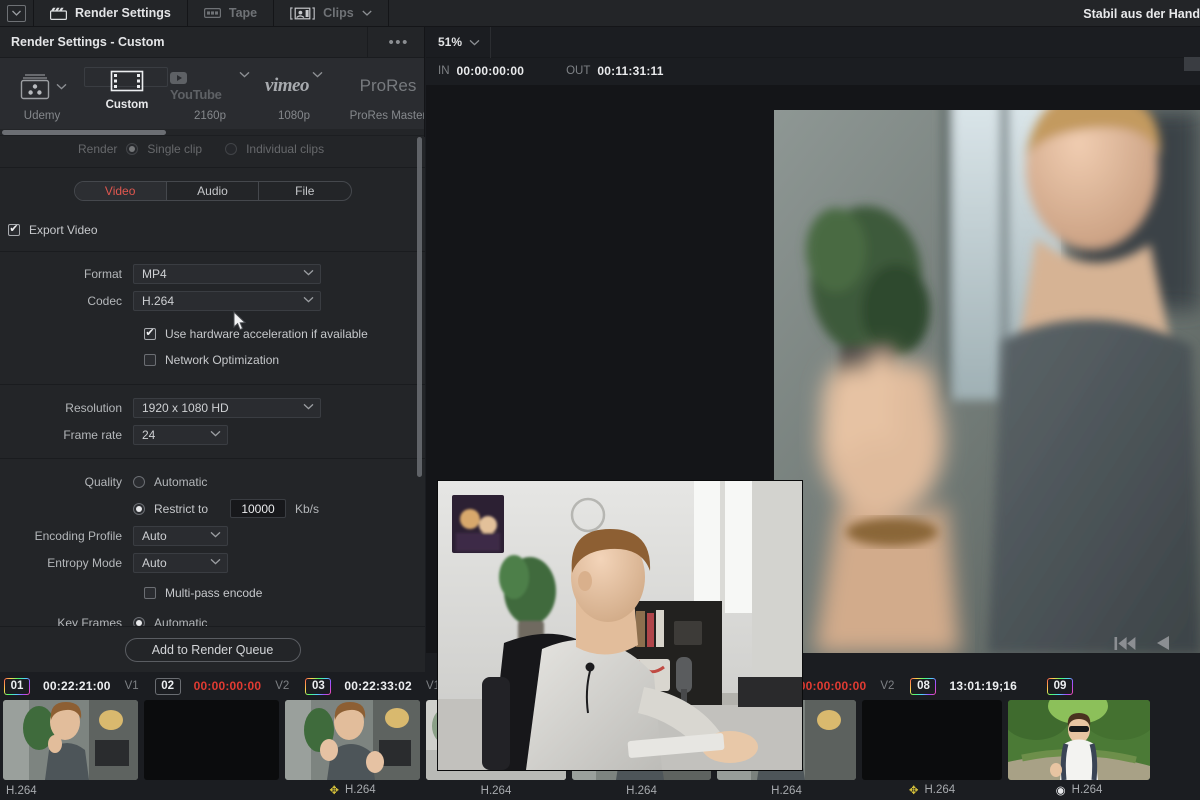 The height and width of the screenshot is (800, 1200). I want to click on export-video-checkbox: ✔, so click(14, 230).